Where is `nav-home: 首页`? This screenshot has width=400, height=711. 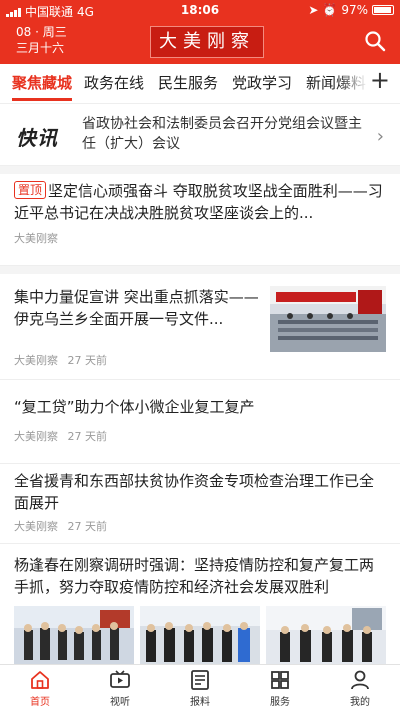 nav-home: 首页 is located at coordinates (40, 688).